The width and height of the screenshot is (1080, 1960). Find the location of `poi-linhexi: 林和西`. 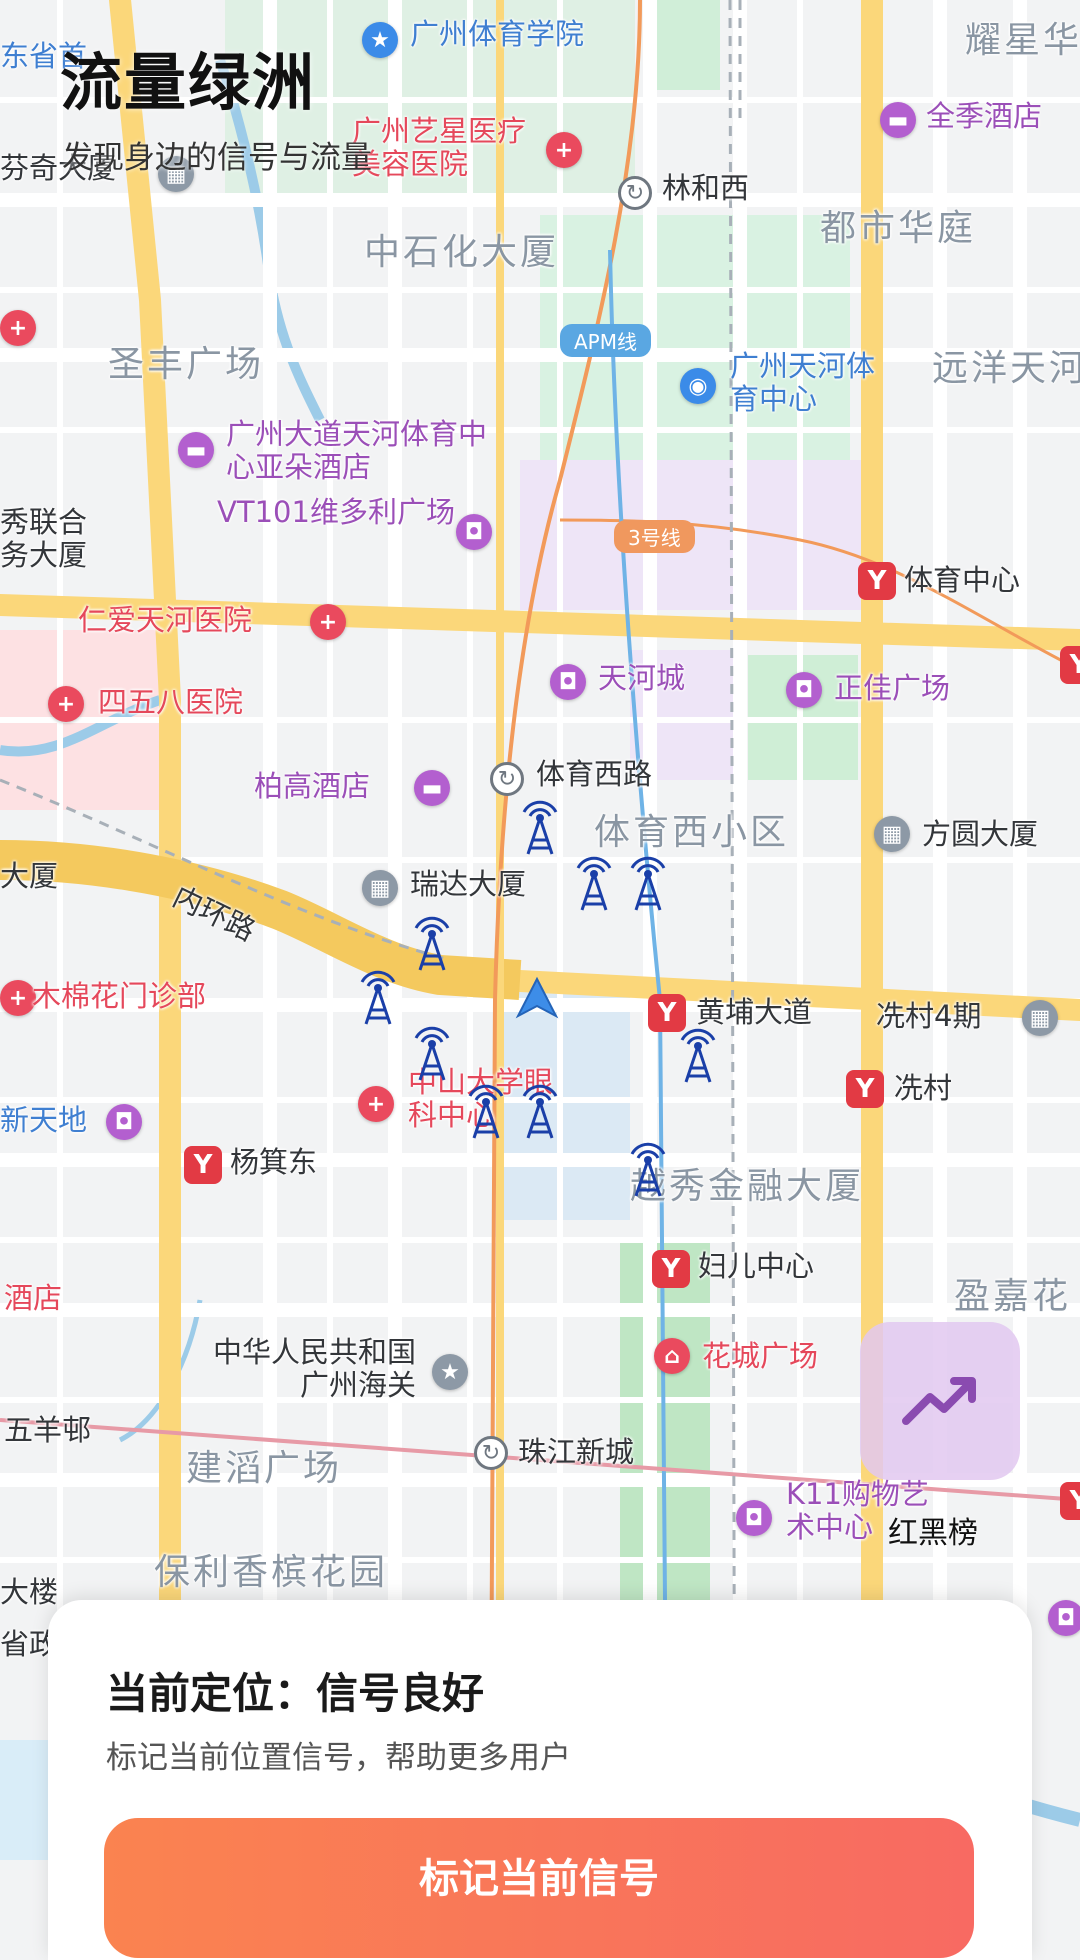

poi-linhexi: 林和西 is located at coordinates (705, 188).